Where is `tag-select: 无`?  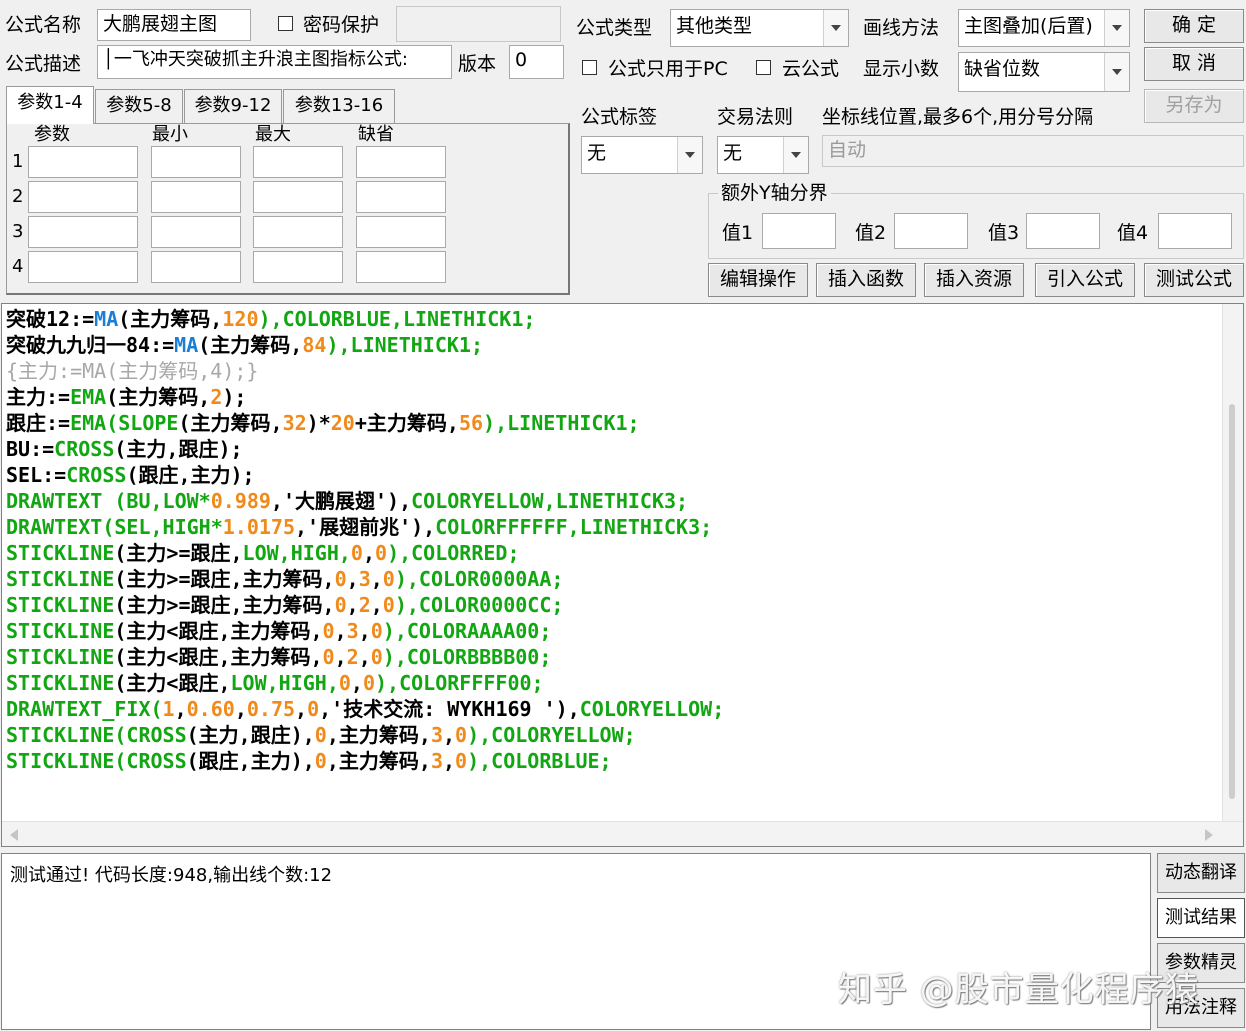 tag-select: 无 is located at coordinates (642, 155).